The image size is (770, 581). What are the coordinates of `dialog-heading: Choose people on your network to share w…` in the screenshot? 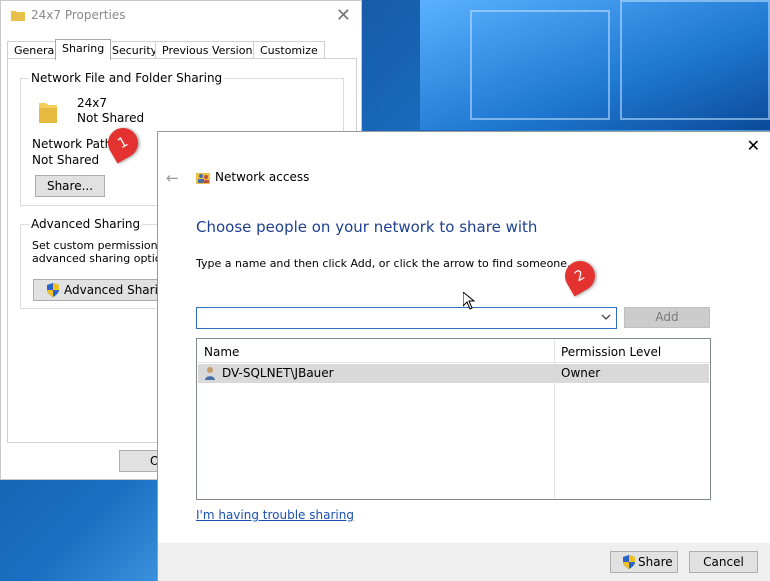 It's located at (367, 227).